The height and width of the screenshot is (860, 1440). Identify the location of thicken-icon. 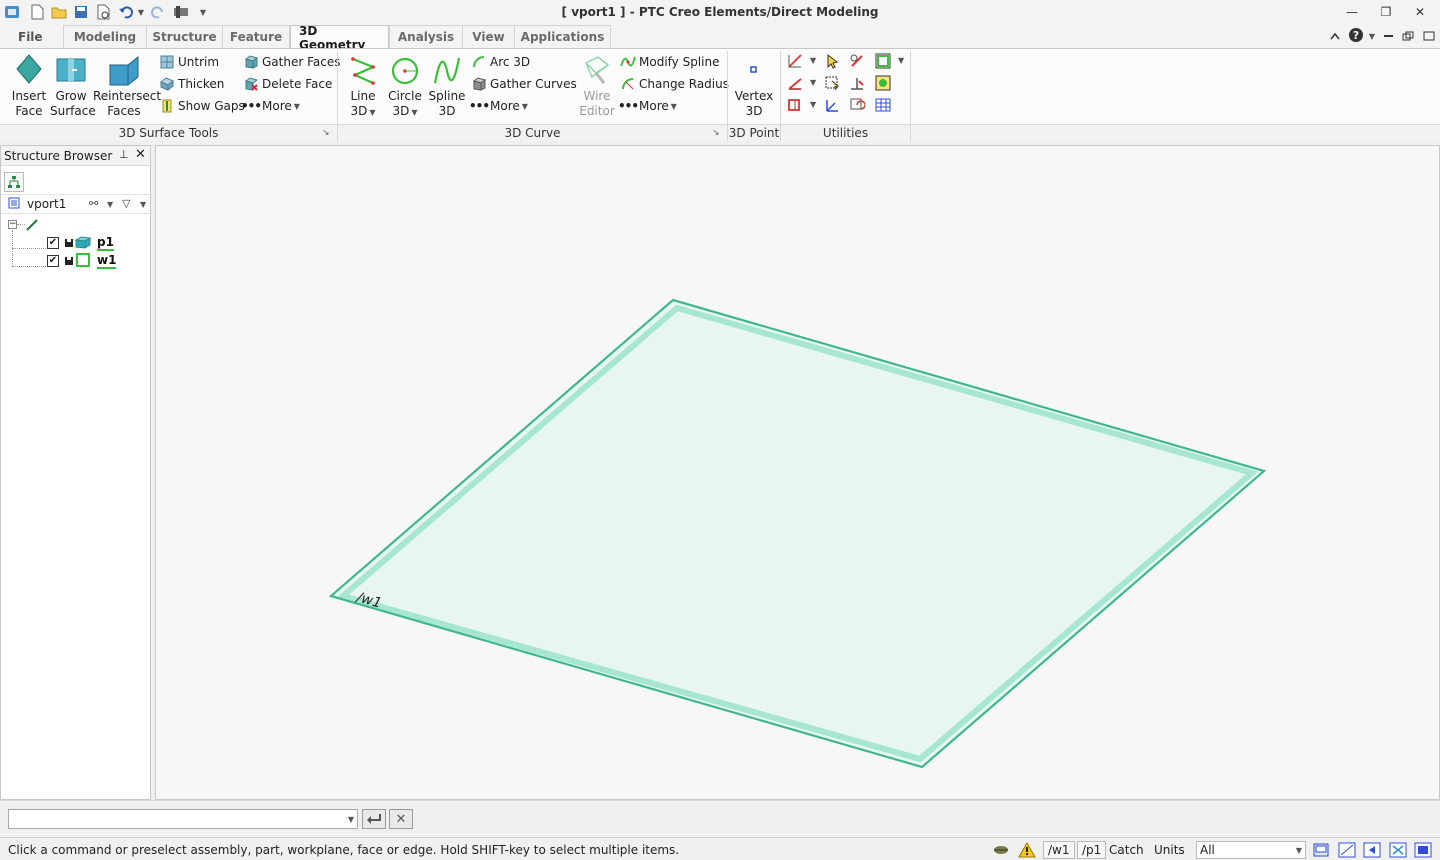
(167, 84).